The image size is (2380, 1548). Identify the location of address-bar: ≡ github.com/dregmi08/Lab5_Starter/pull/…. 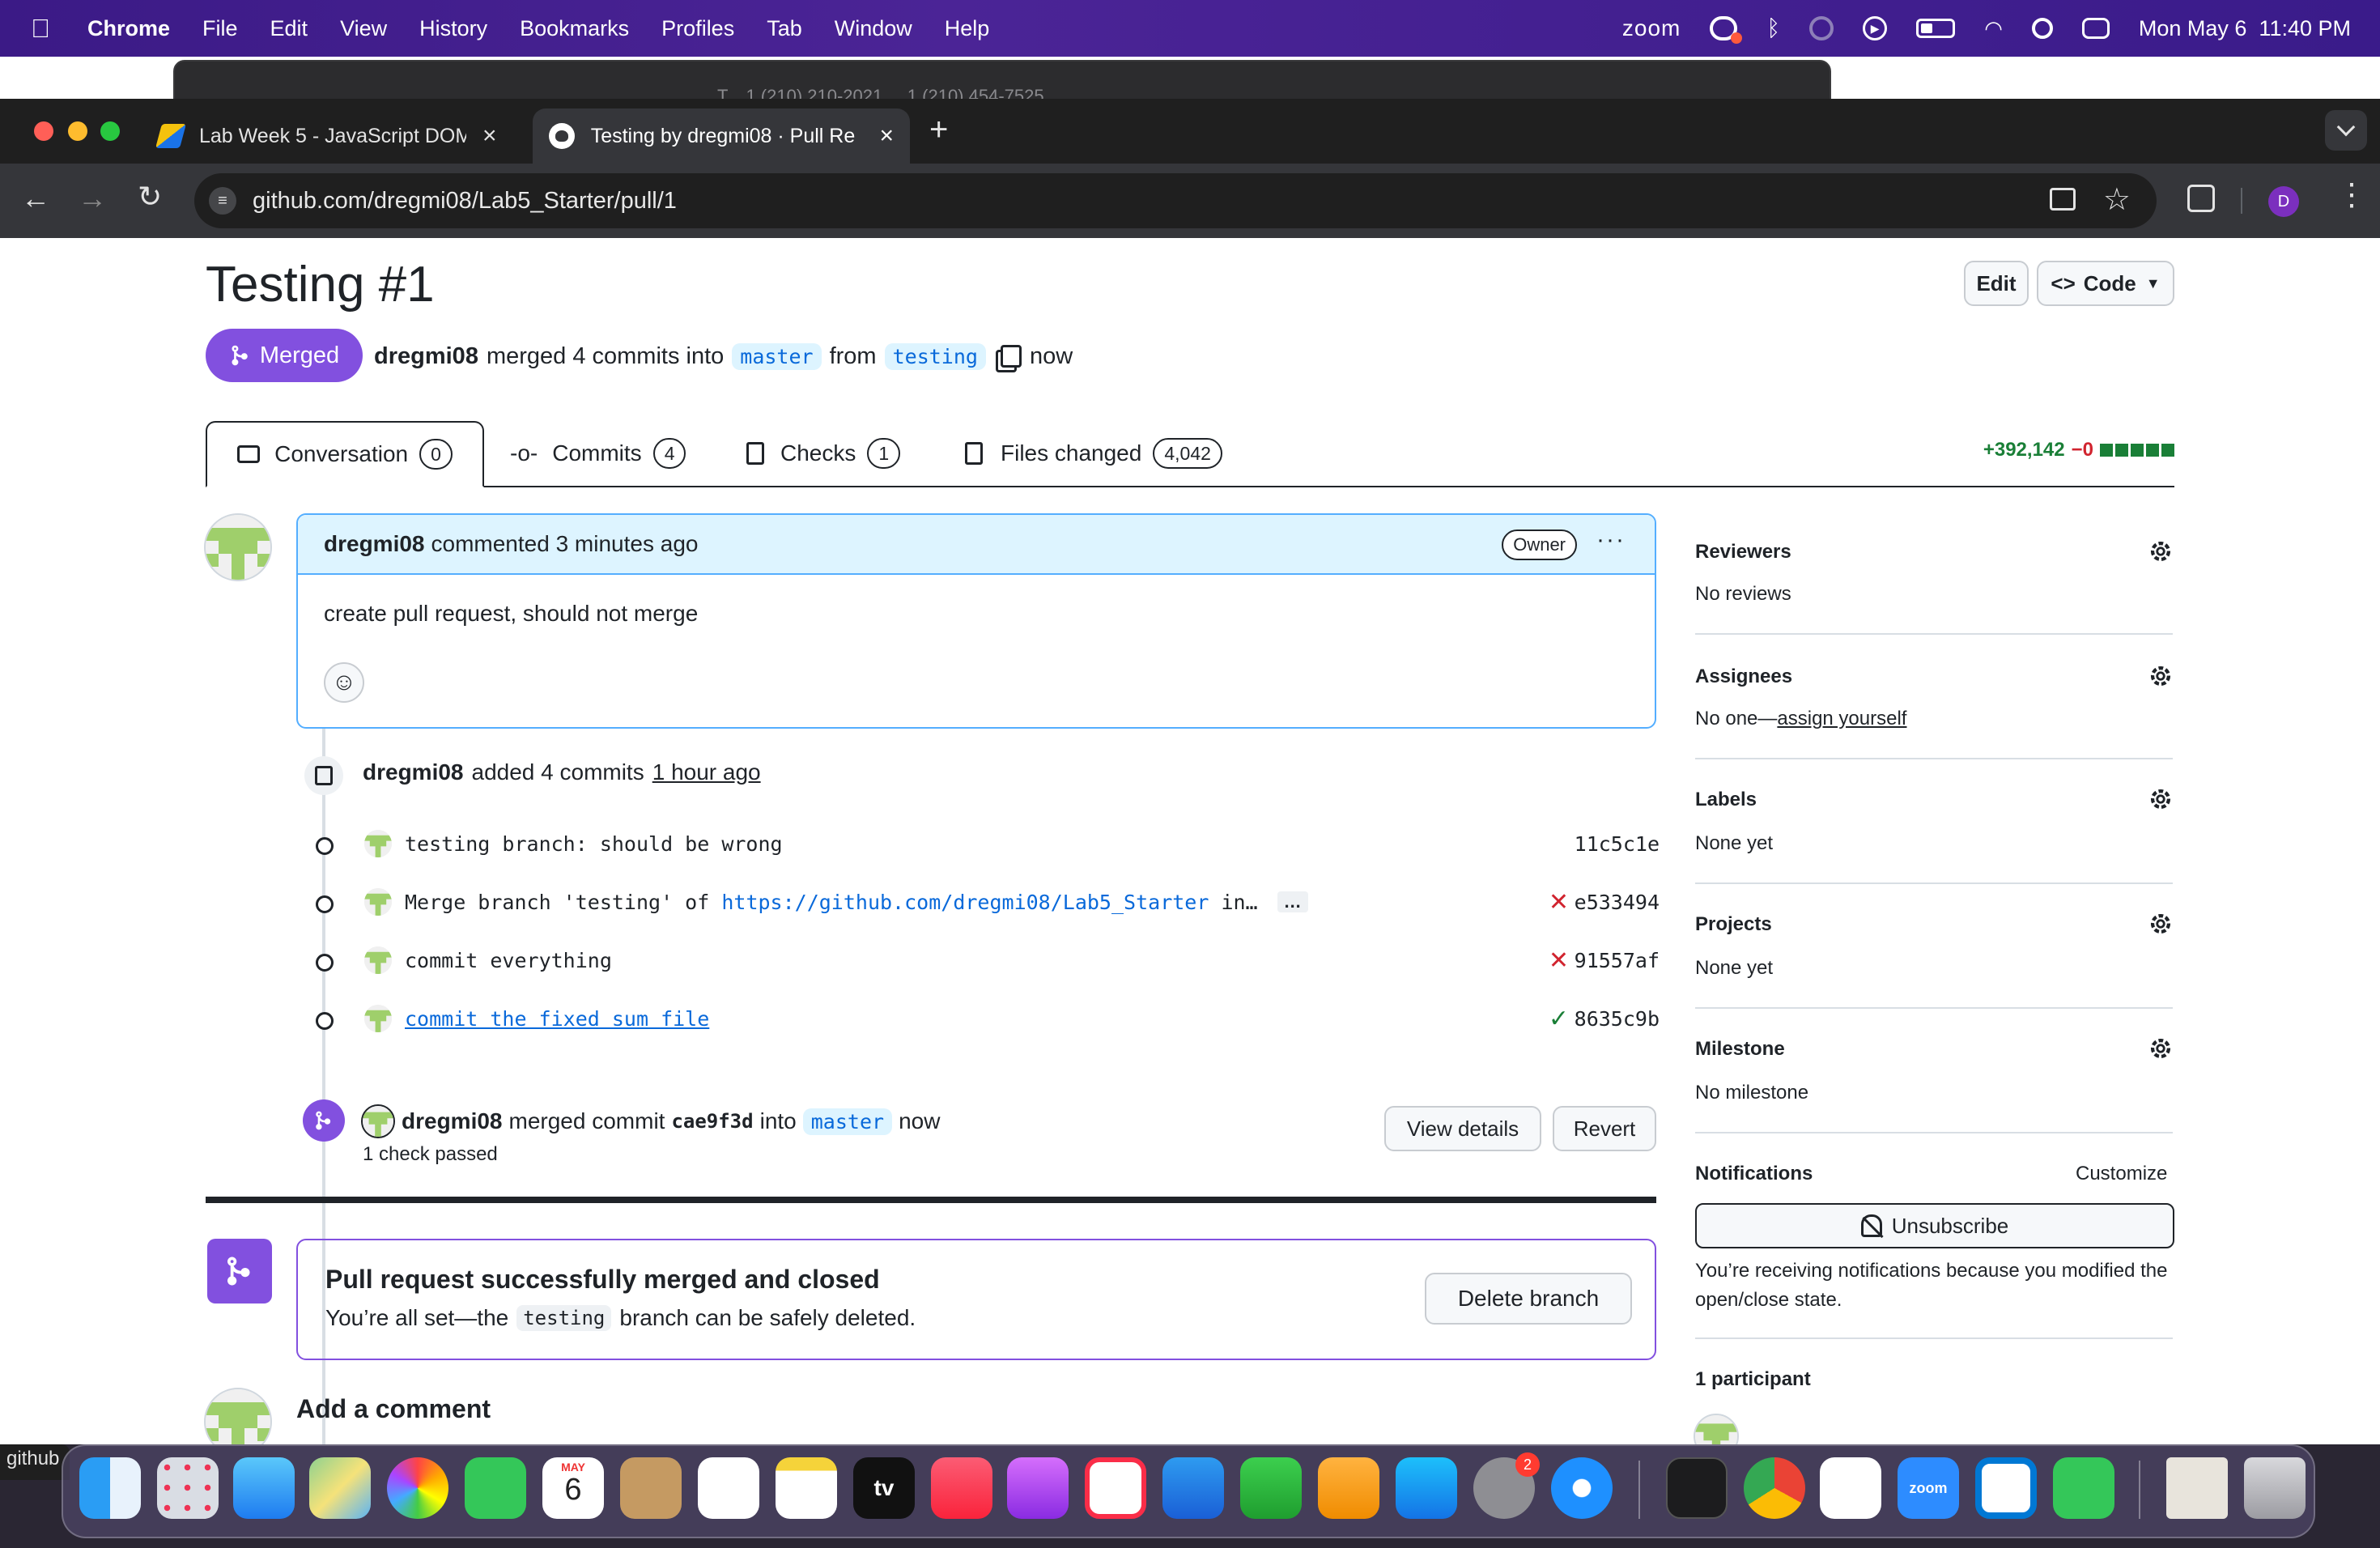
(1176, 201).